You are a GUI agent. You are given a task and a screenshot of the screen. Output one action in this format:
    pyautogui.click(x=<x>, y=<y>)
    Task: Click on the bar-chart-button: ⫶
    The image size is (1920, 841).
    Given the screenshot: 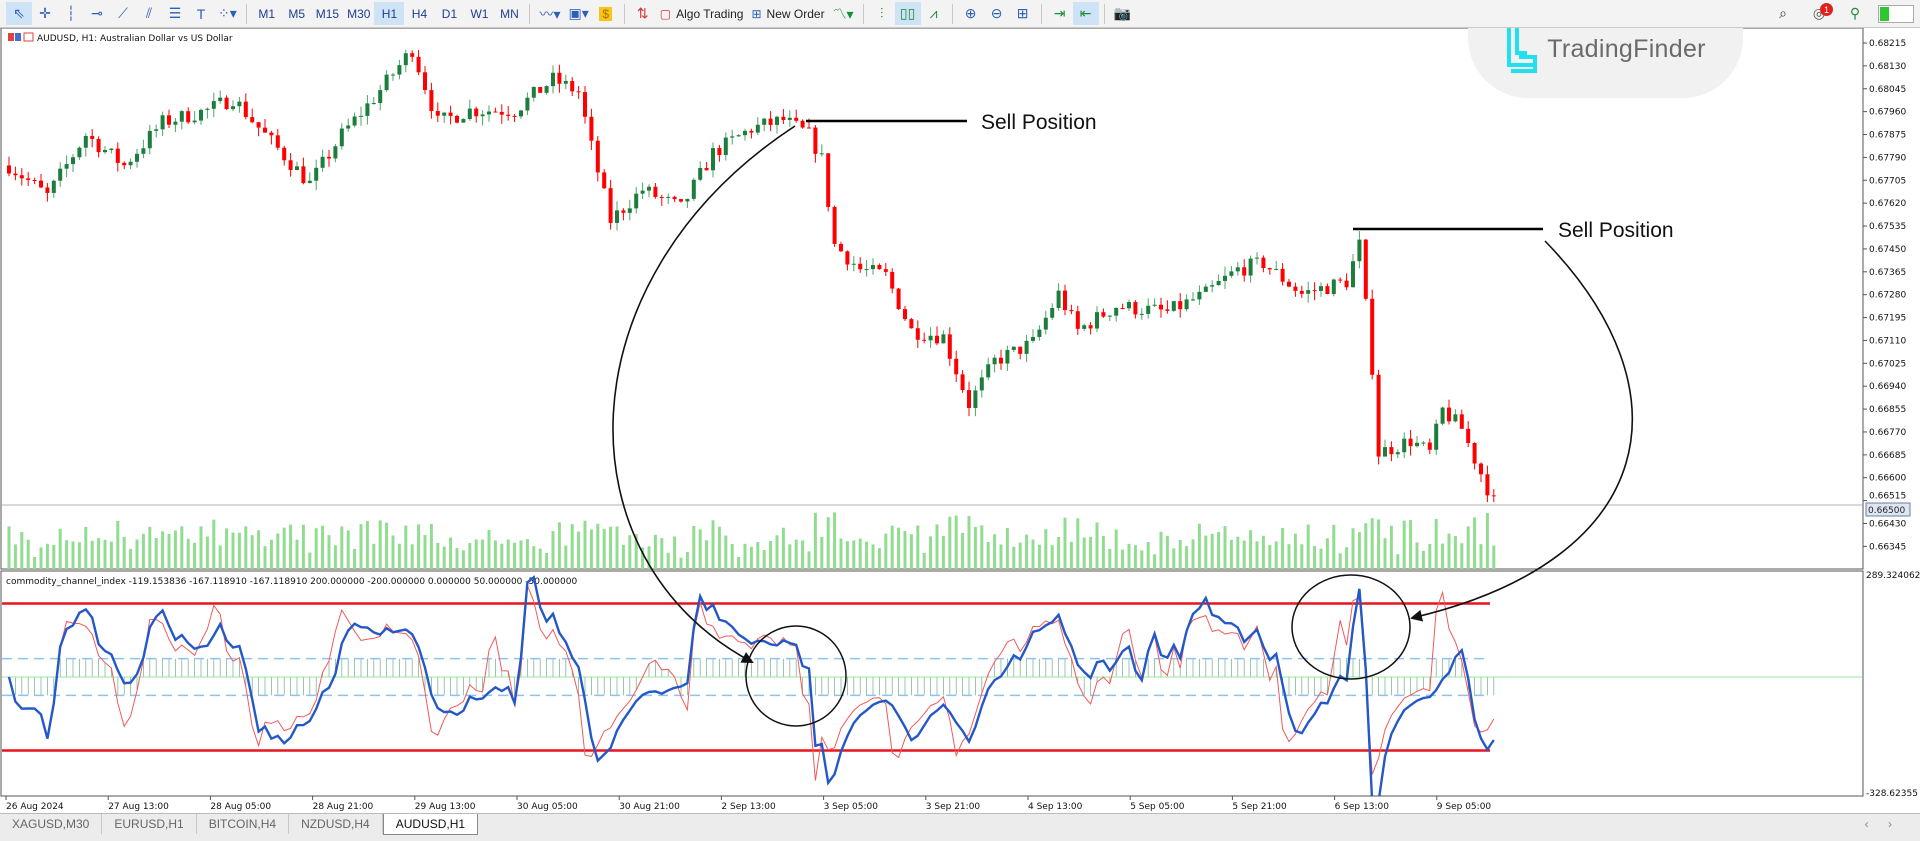 What is the action you would take?
    pyautogui.click(x=882, y=13)
    